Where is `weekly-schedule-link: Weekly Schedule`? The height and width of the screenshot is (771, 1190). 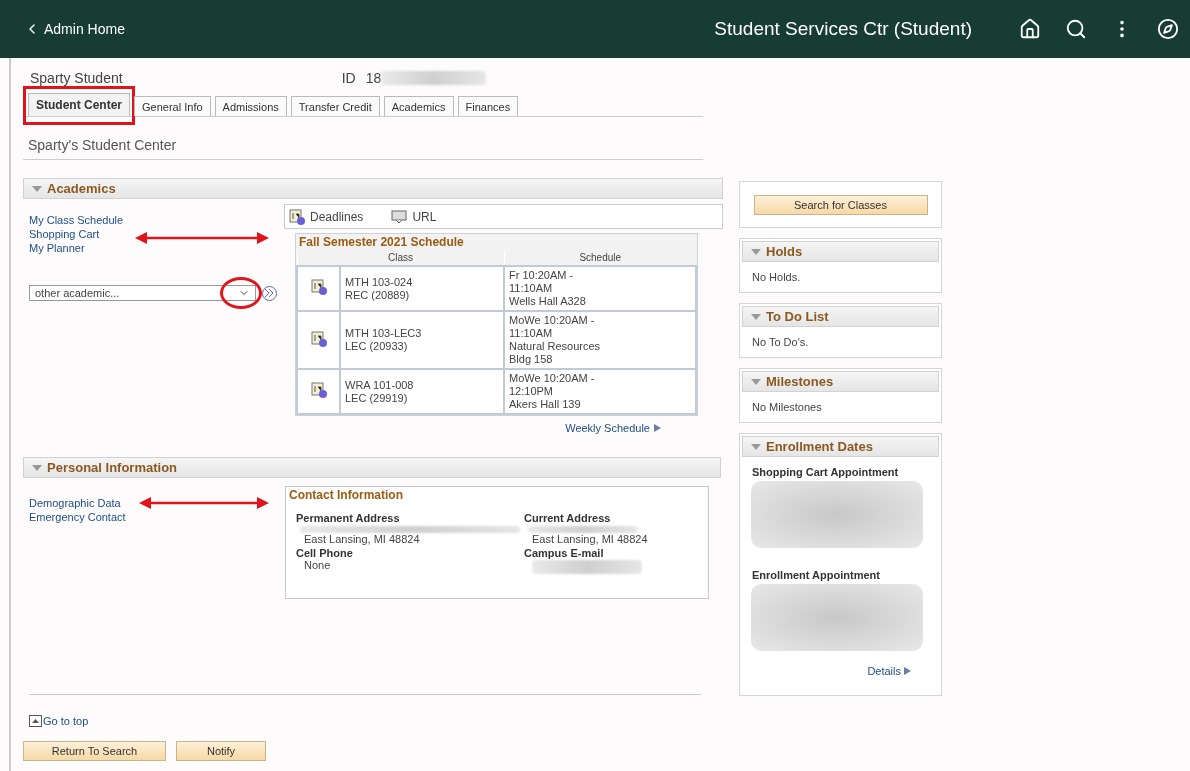
weekly-schedule-link: Weekly Schedule is located at coordinates (613, 428).